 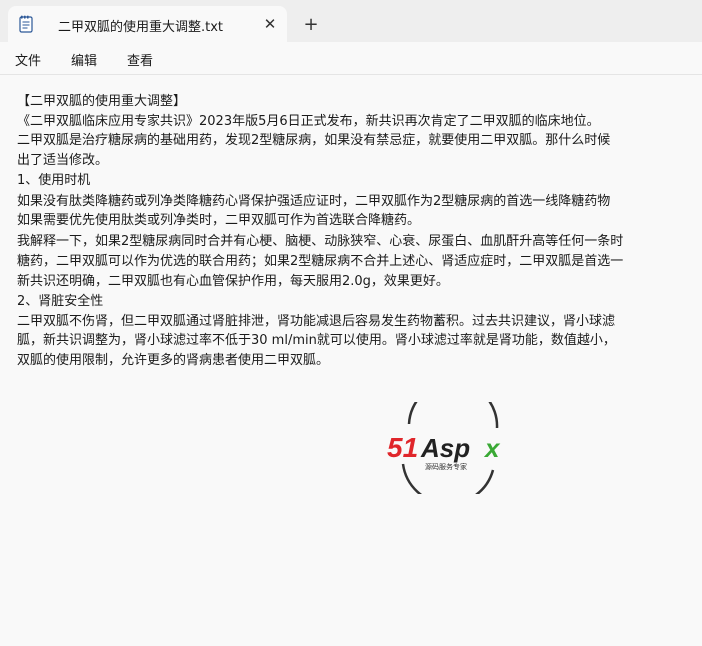 I want to click on text-line: 双胍的使用限制，允许更多的肾病患者使用二甲双胍。, so click(x=173, y=360).